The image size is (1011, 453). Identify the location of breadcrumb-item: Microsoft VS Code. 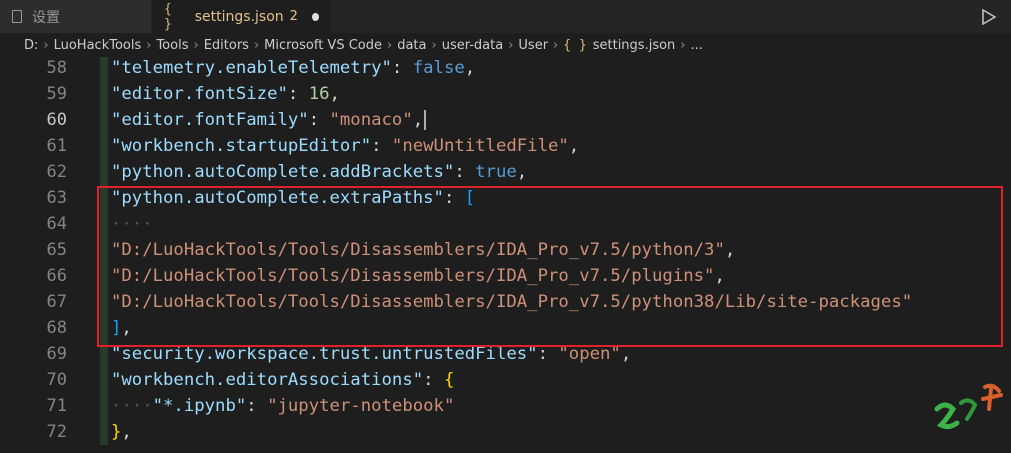
(323, 45).